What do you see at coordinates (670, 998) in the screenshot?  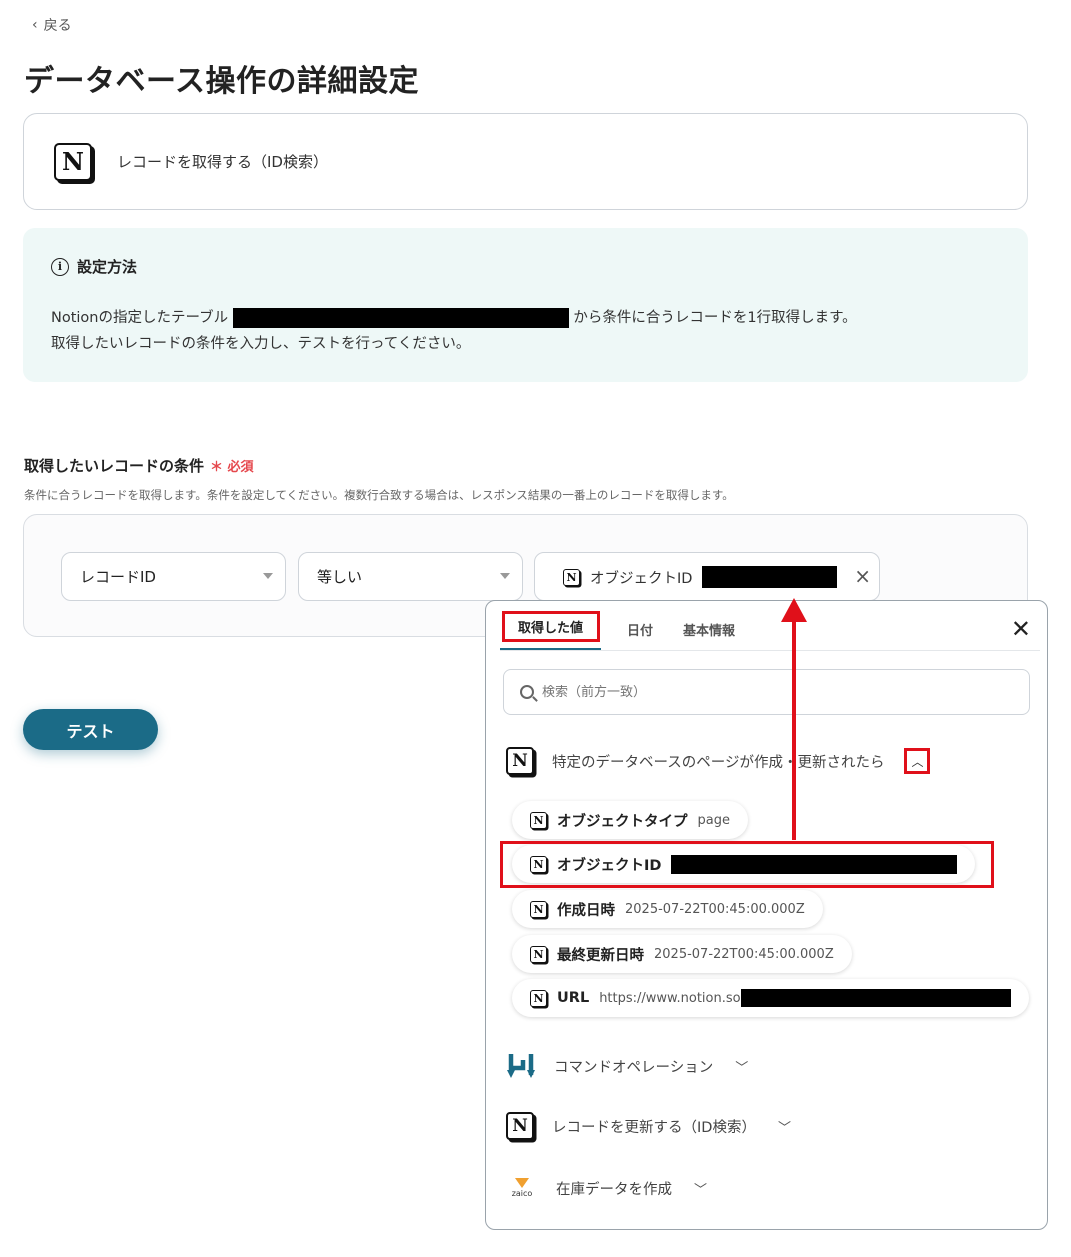 I see `item-value: https://www.notion.so` at bounding box center [670, 998].